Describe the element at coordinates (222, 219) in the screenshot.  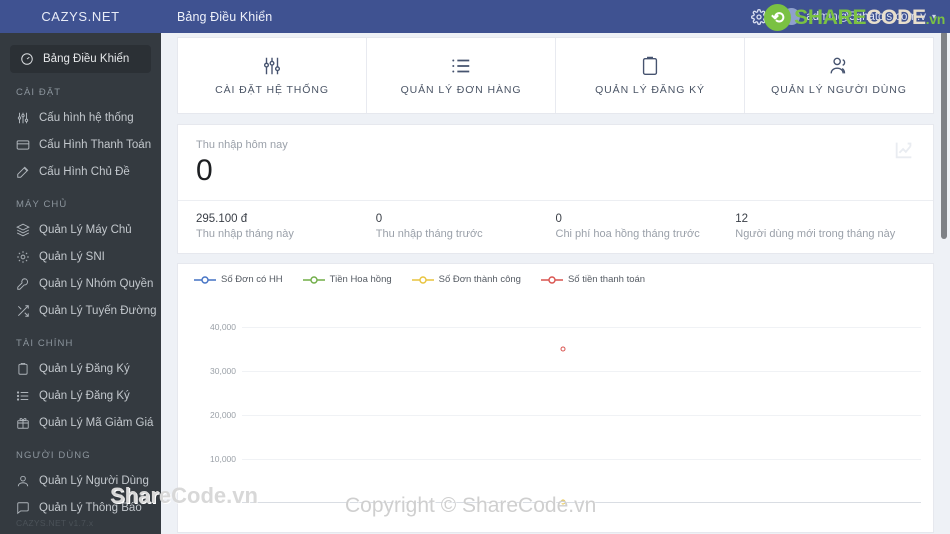
I see `stat-value: 295.100 đ` at that location.